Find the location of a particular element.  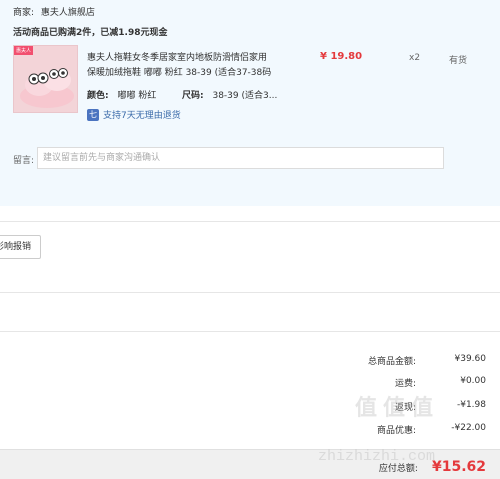

product-quantity: x2 is located at coordinates (415, 58).